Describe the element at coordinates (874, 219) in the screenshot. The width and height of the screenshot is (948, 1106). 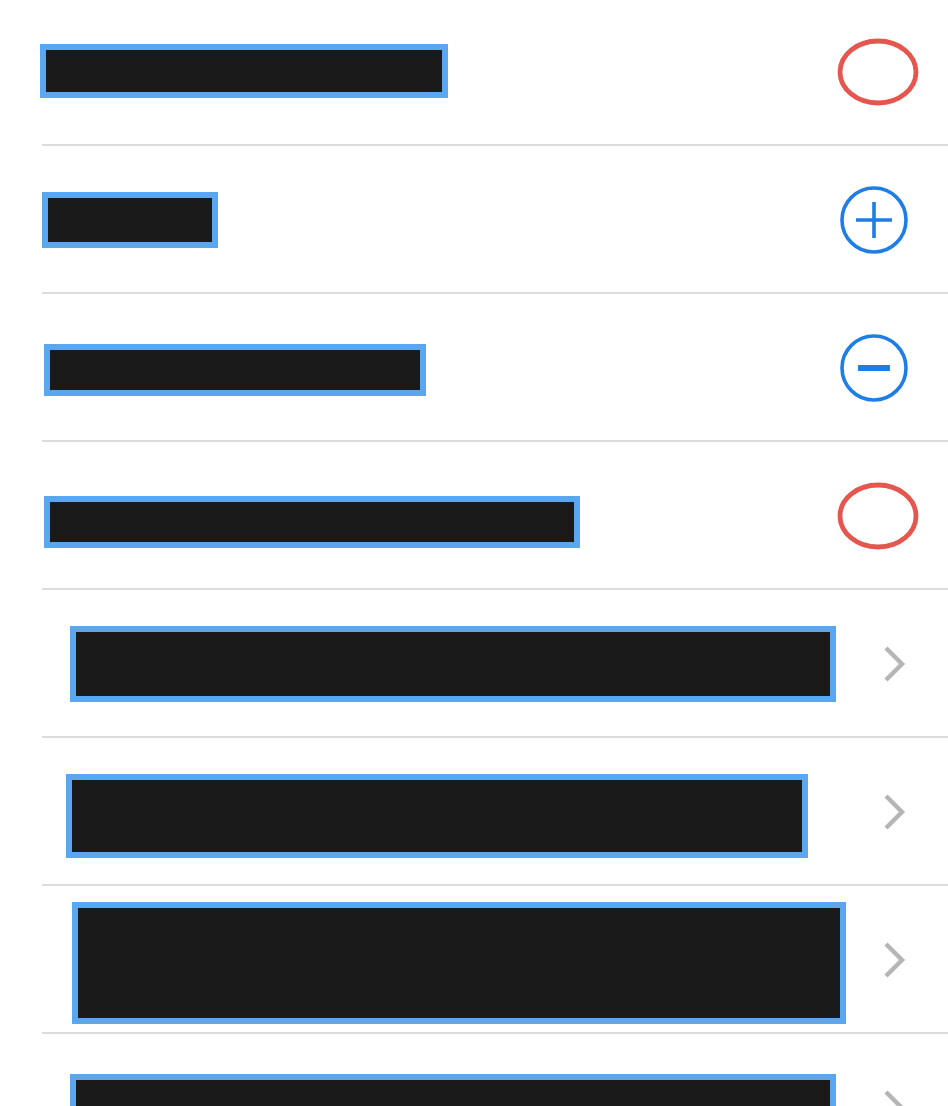
I see `add-icon` at that location.